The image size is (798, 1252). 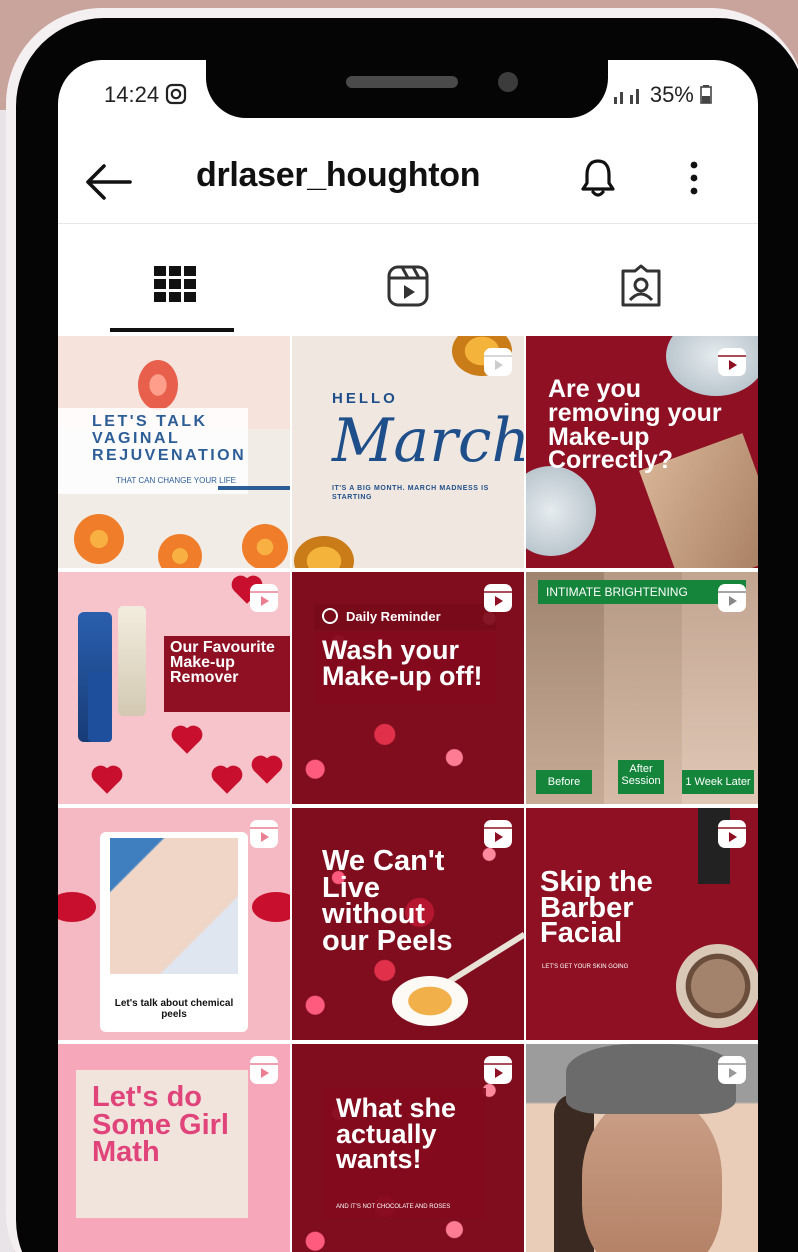 I want to click on tagged-icon, so click(x=640, y=285).